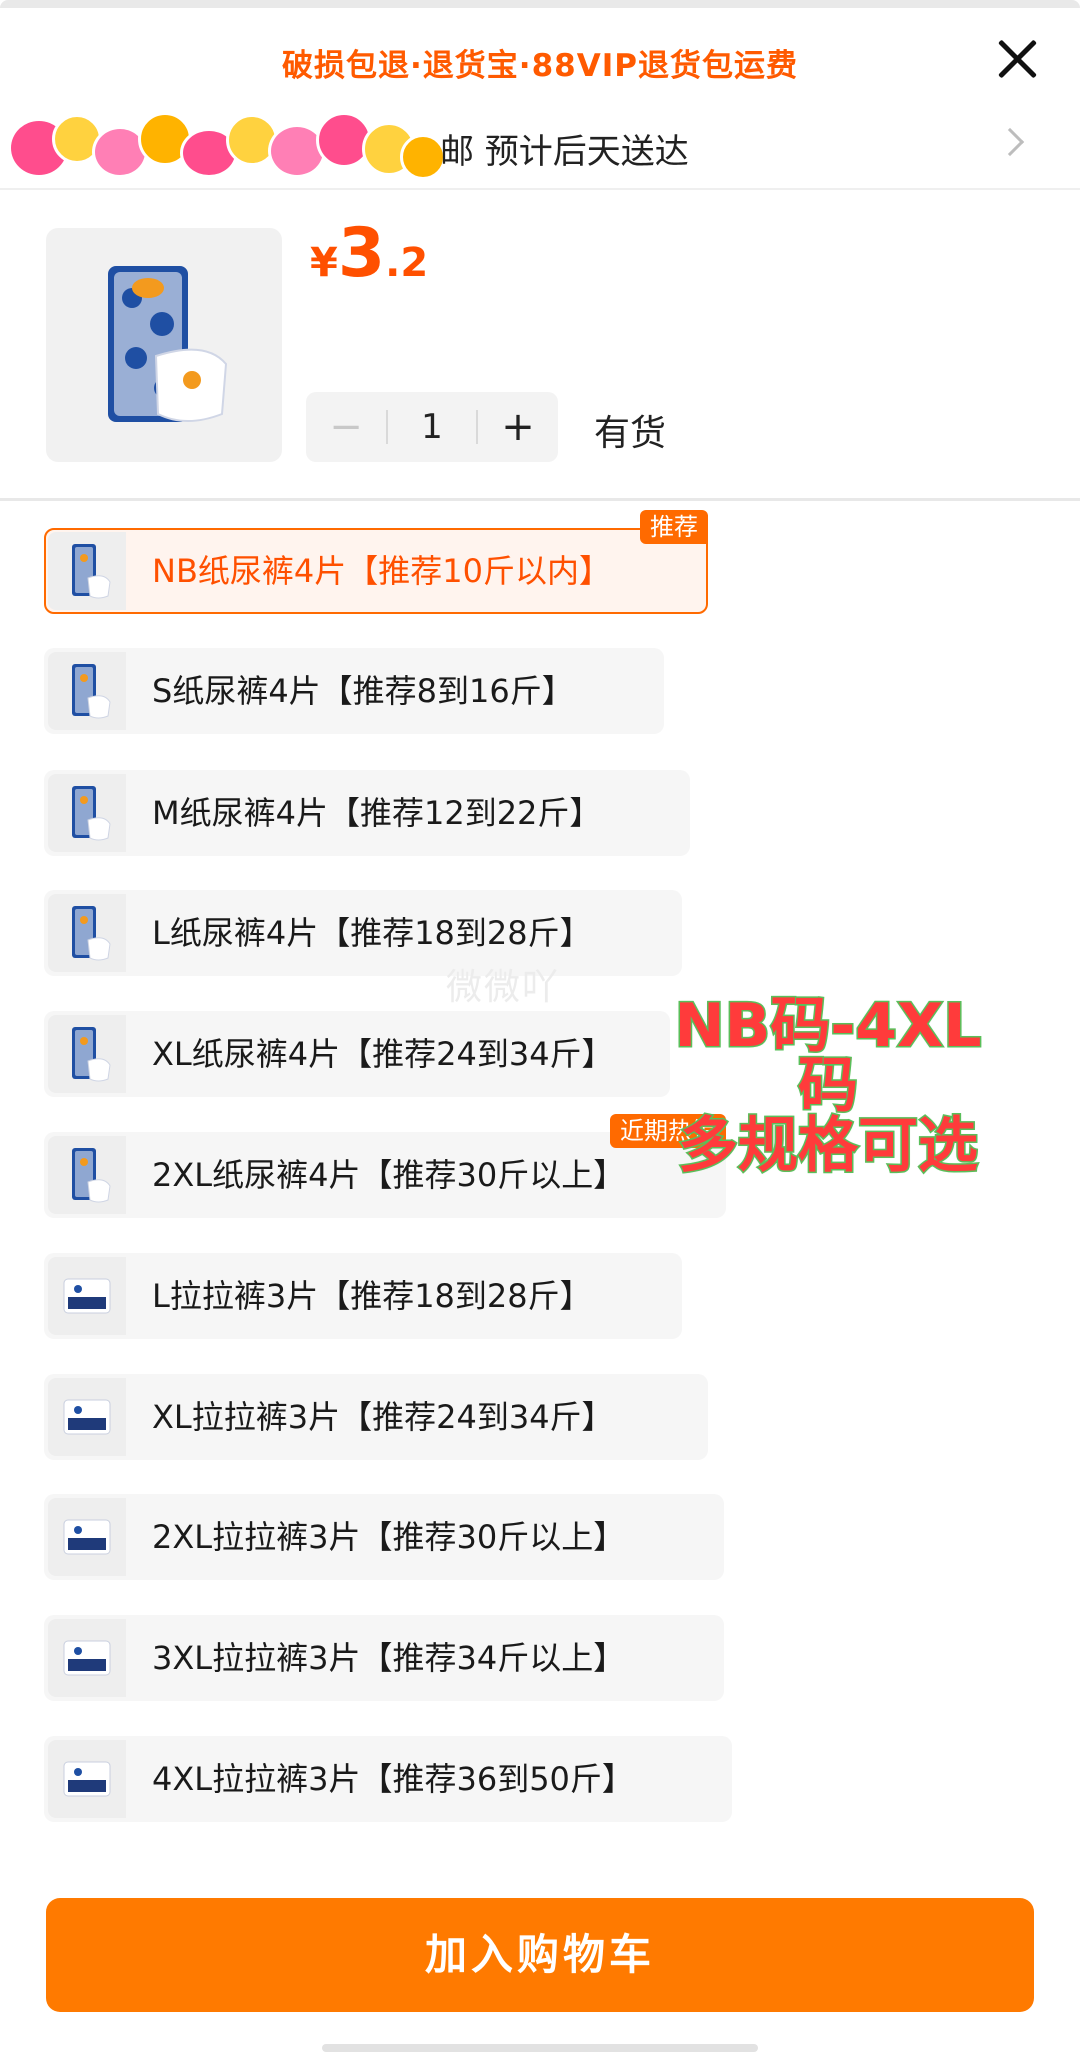 The height and width of the screenshot is (2056, 1080). What do you see at coordinates (389, 1175) in the screenshot?
I see `sku-option-label: 2XL纸尿裤4片【推荐30斤以上】` at bounding box center [389, 1175].